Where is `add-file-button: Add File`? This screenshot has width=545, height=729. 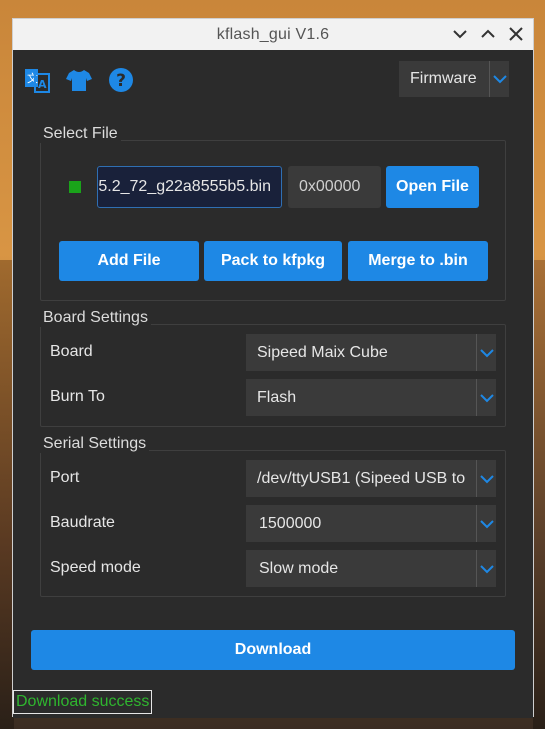 add-file-button: Add File is located at coordinates (129, 261).